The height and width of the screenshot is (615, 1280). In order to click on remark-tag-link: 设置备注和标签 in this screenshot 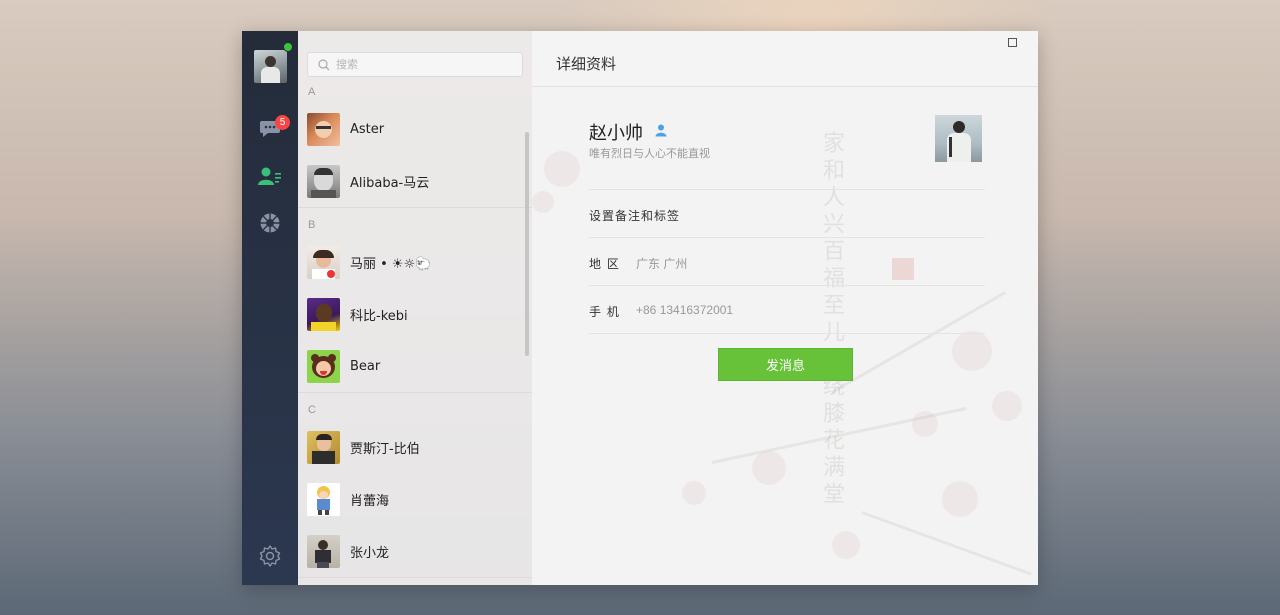, I will do `click(634, 215)`.